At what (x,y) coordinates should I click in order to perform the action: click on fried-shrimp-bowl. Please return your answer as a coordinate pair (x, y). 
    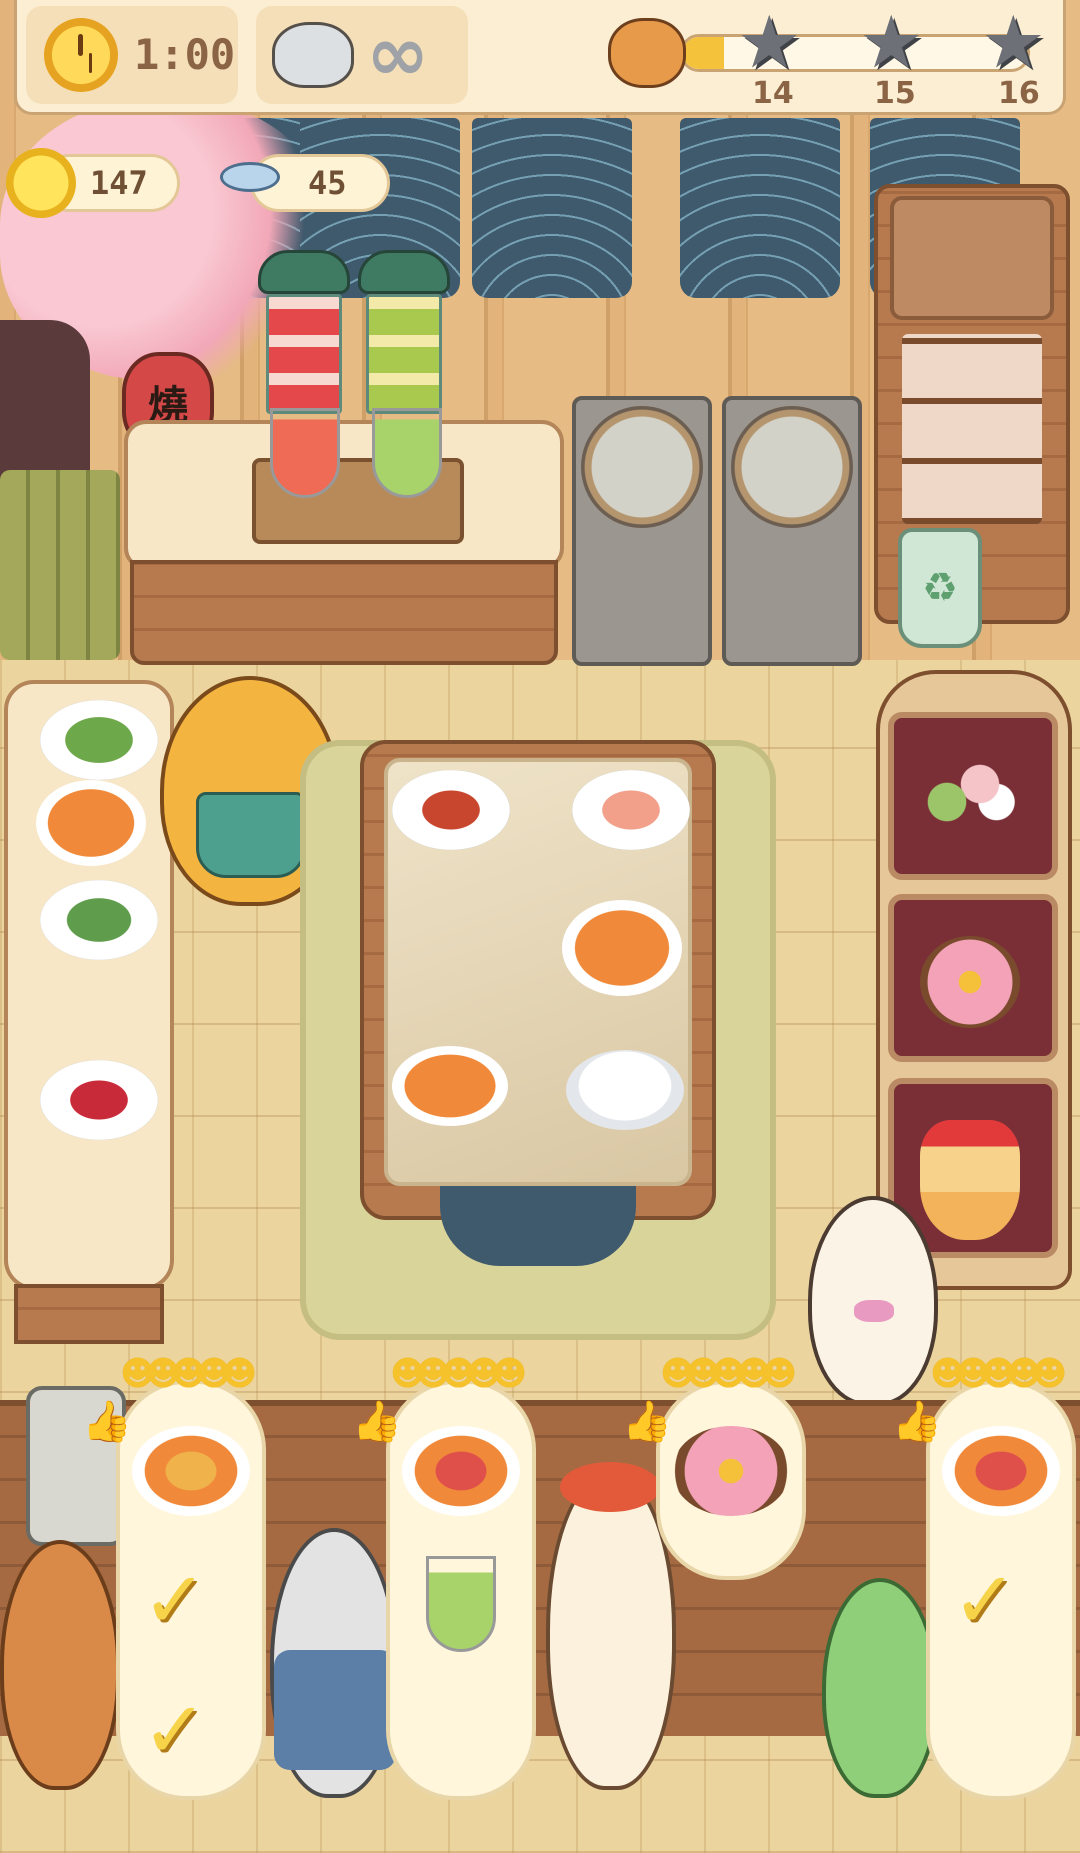
    Looking at the image, I should click on (91, 823).